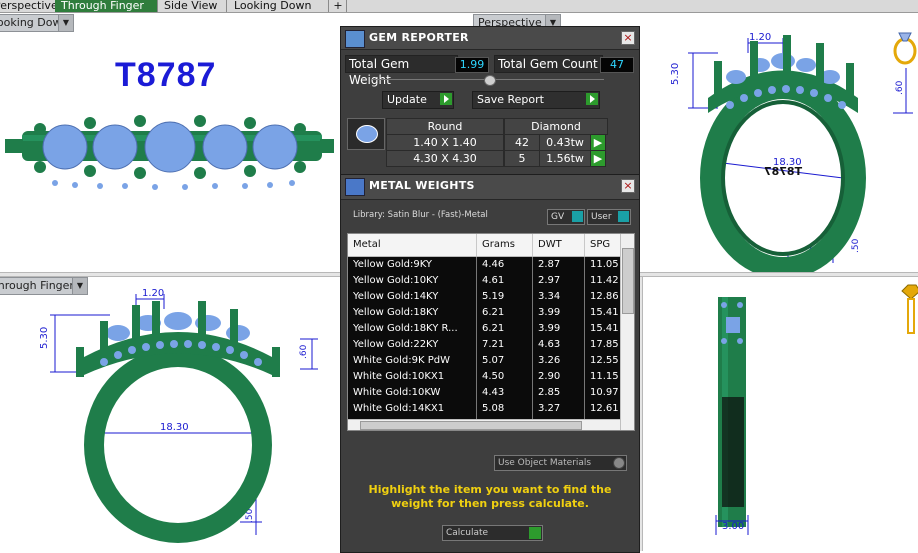 This screenshot has width=918, height=553. I want to click on tab-through-finger: Through Finger, so click(106, 6).